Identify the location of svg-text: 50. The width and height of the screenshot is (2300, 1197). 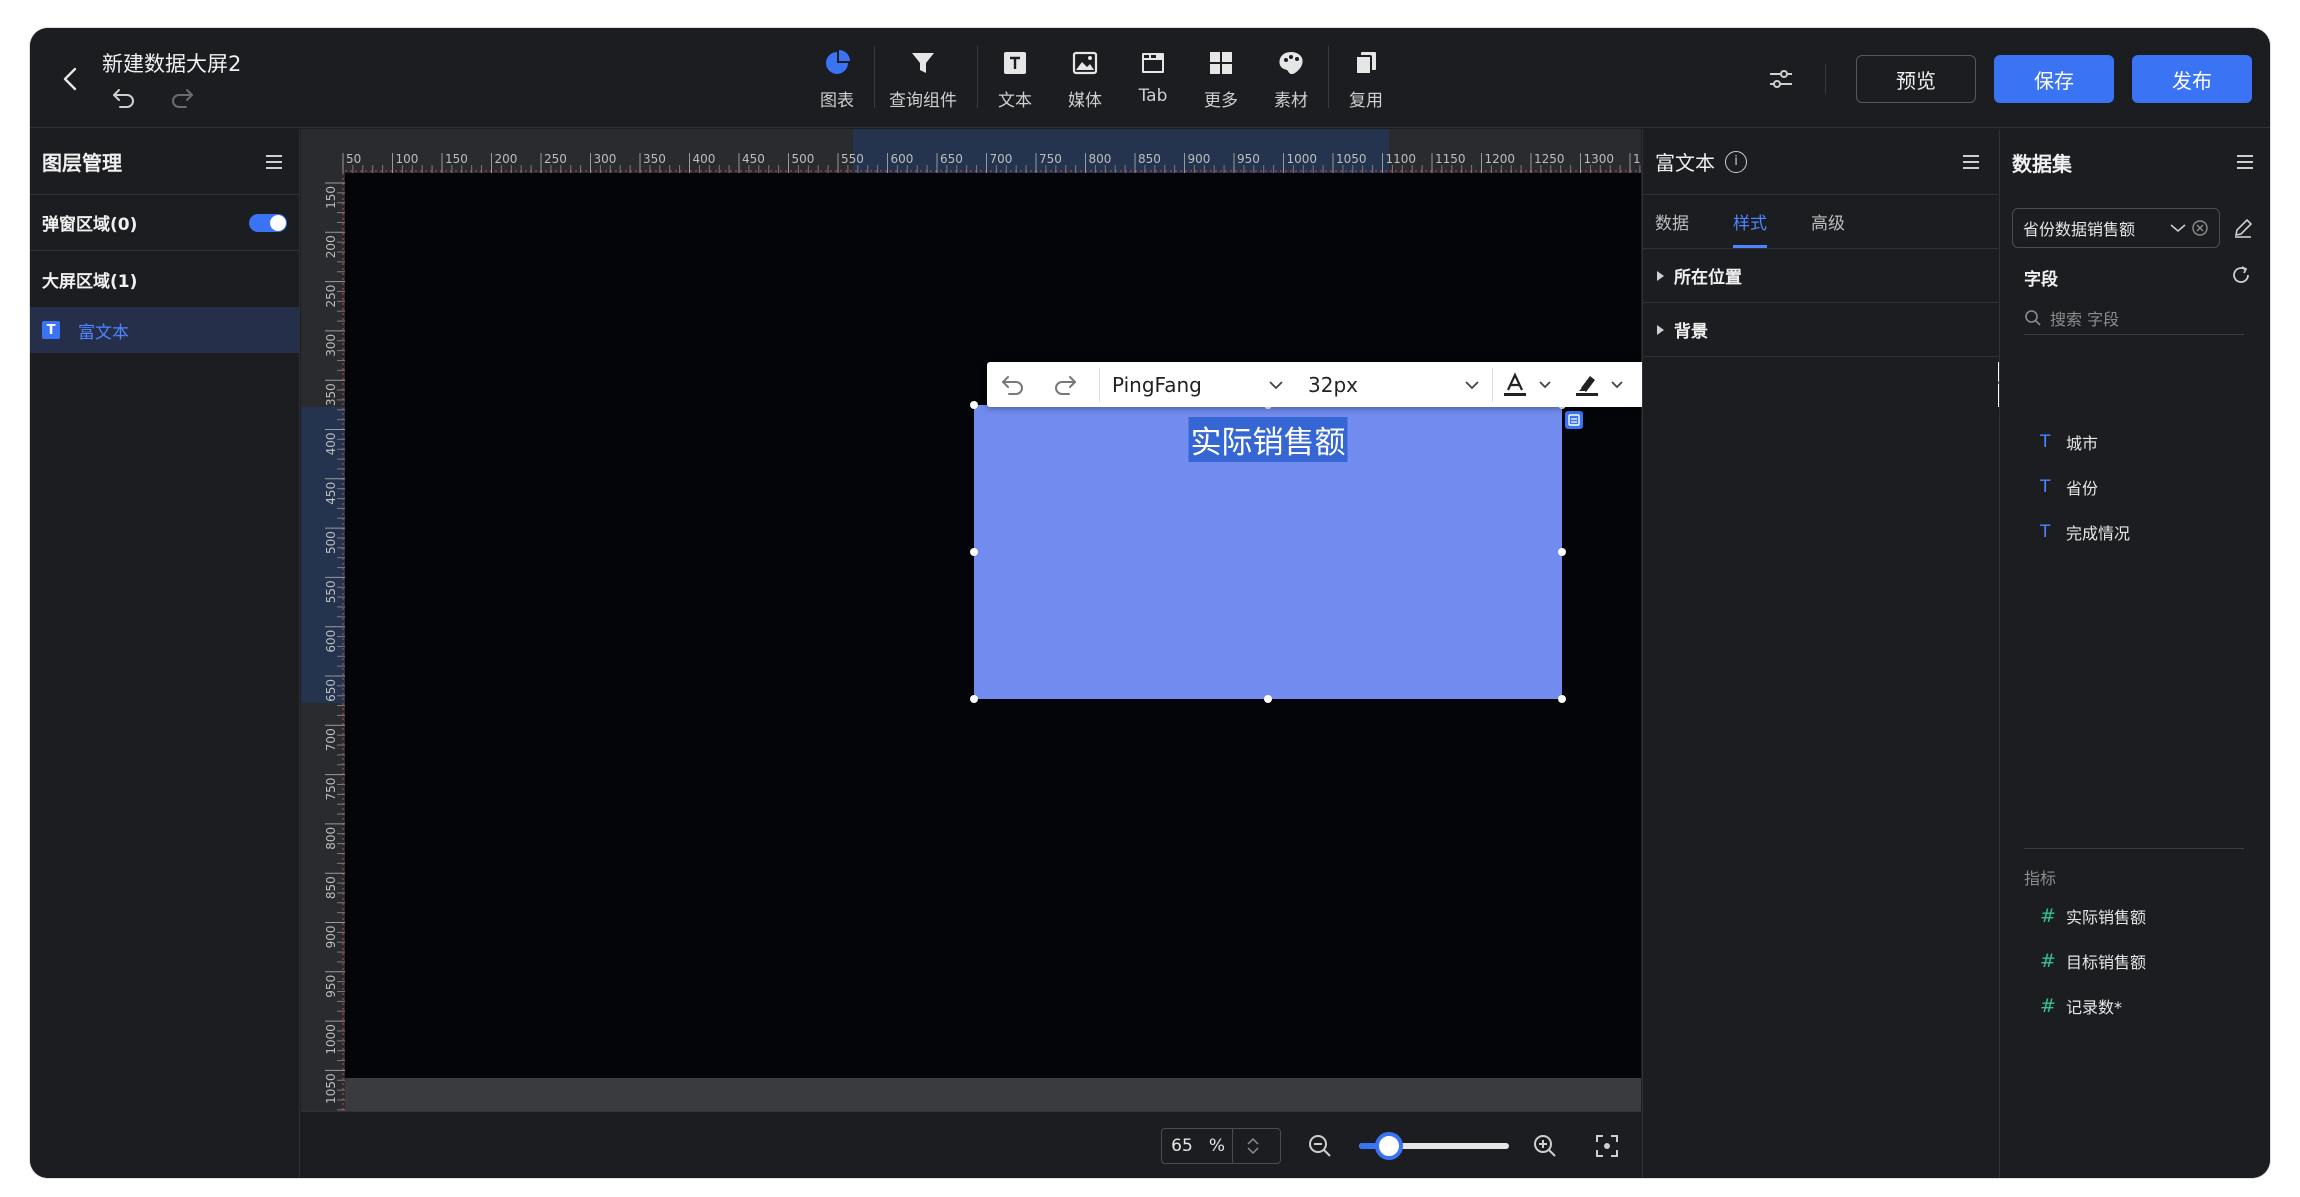
(353, 159).